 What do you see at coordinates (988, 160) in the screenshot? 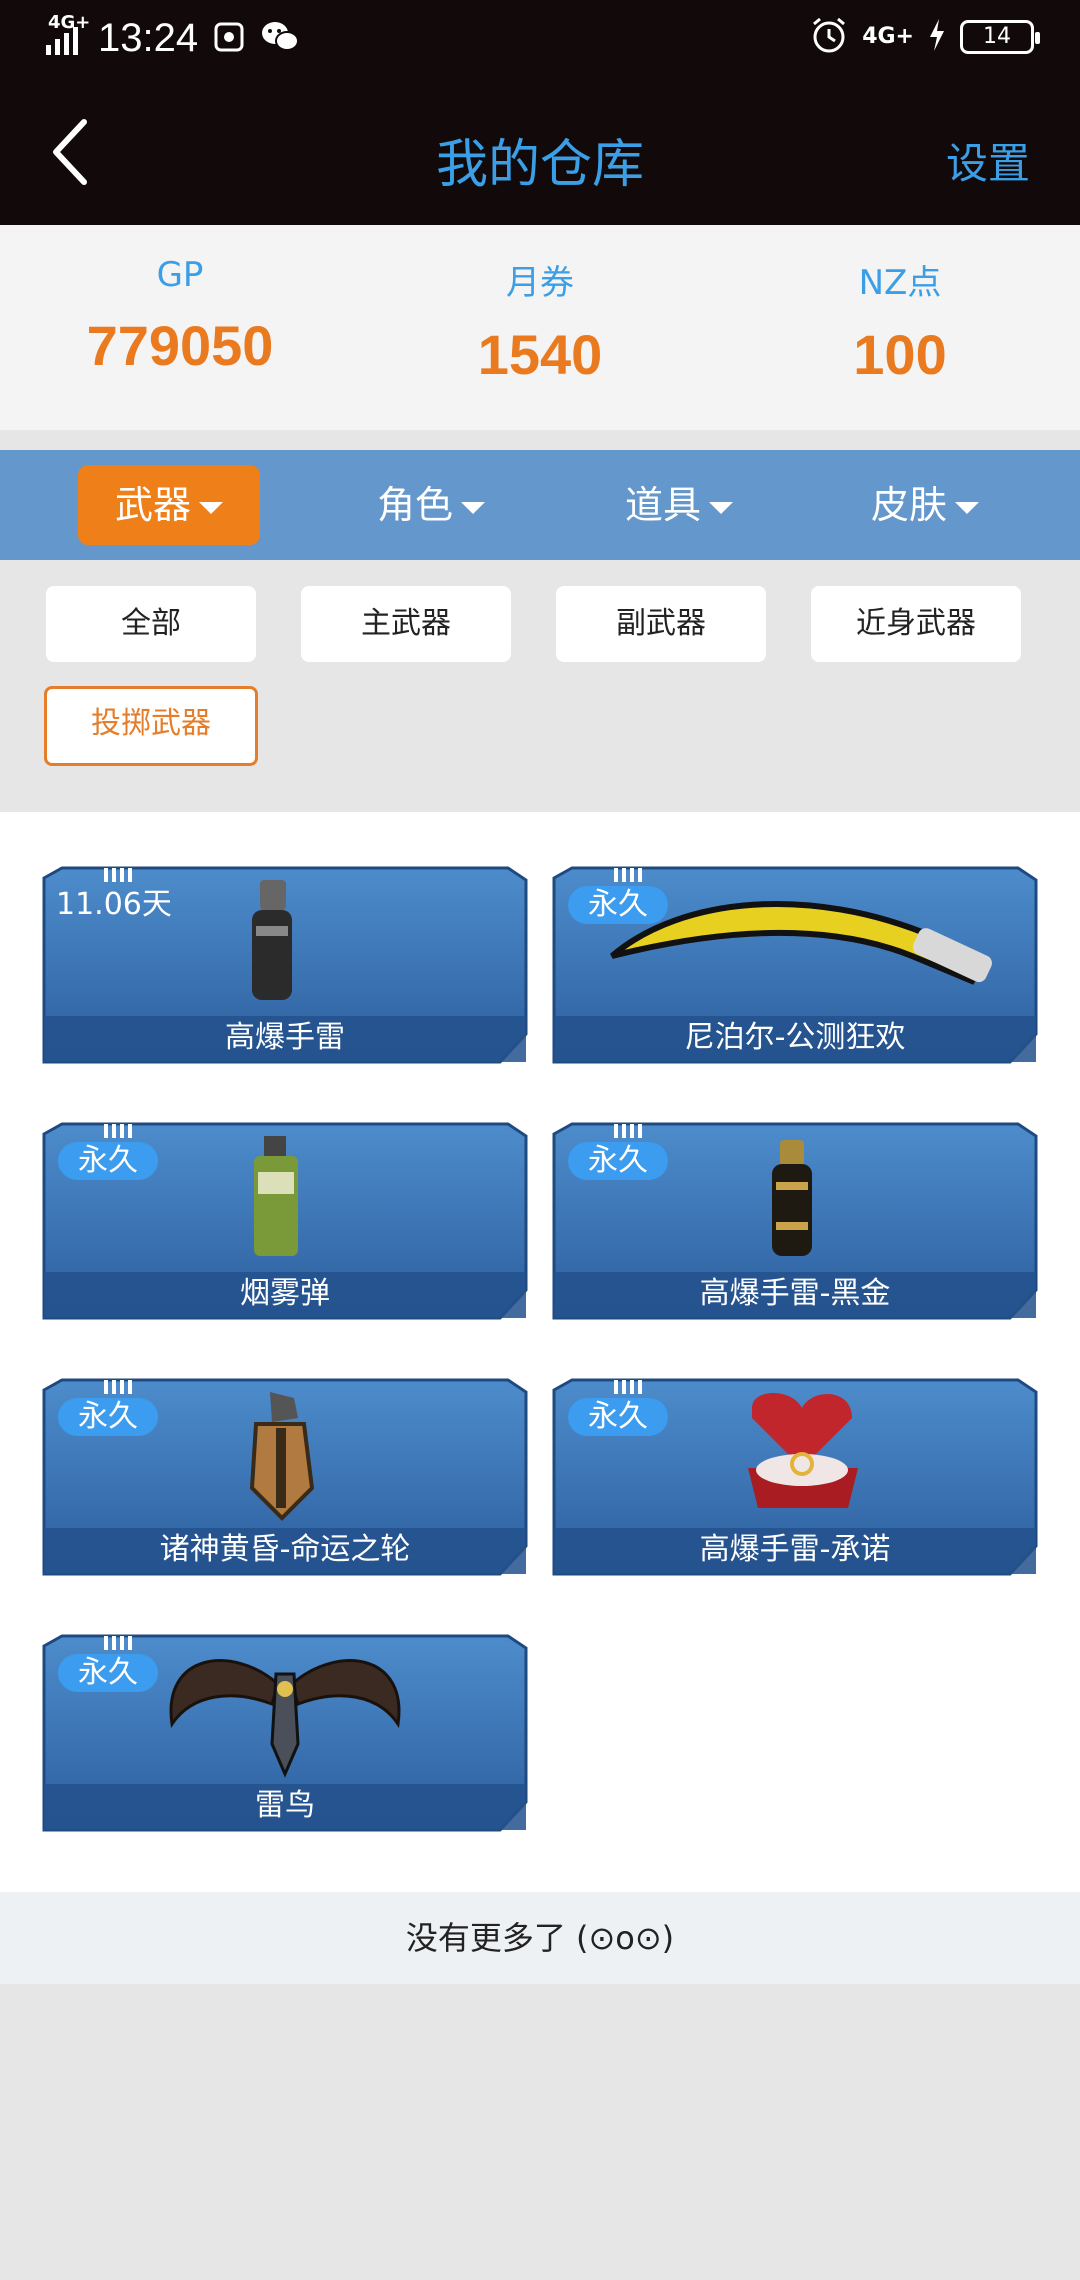
I see `settings-button: 设置` at bounding box center [988, 160].